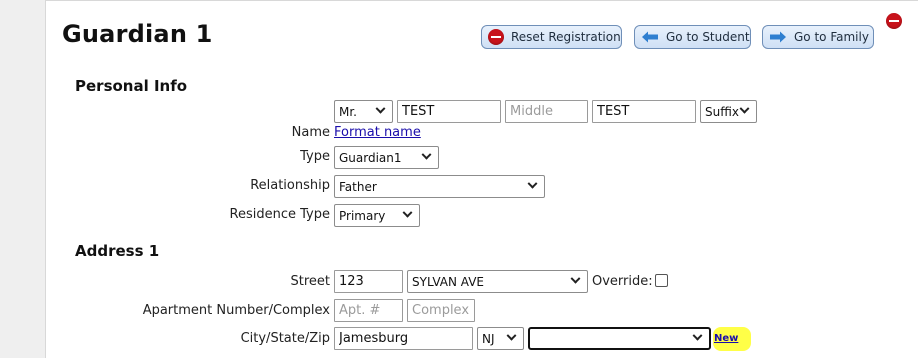  Describe the element at coordinates (449, 111) in the screenshot. I see `first-name-input` at that location.